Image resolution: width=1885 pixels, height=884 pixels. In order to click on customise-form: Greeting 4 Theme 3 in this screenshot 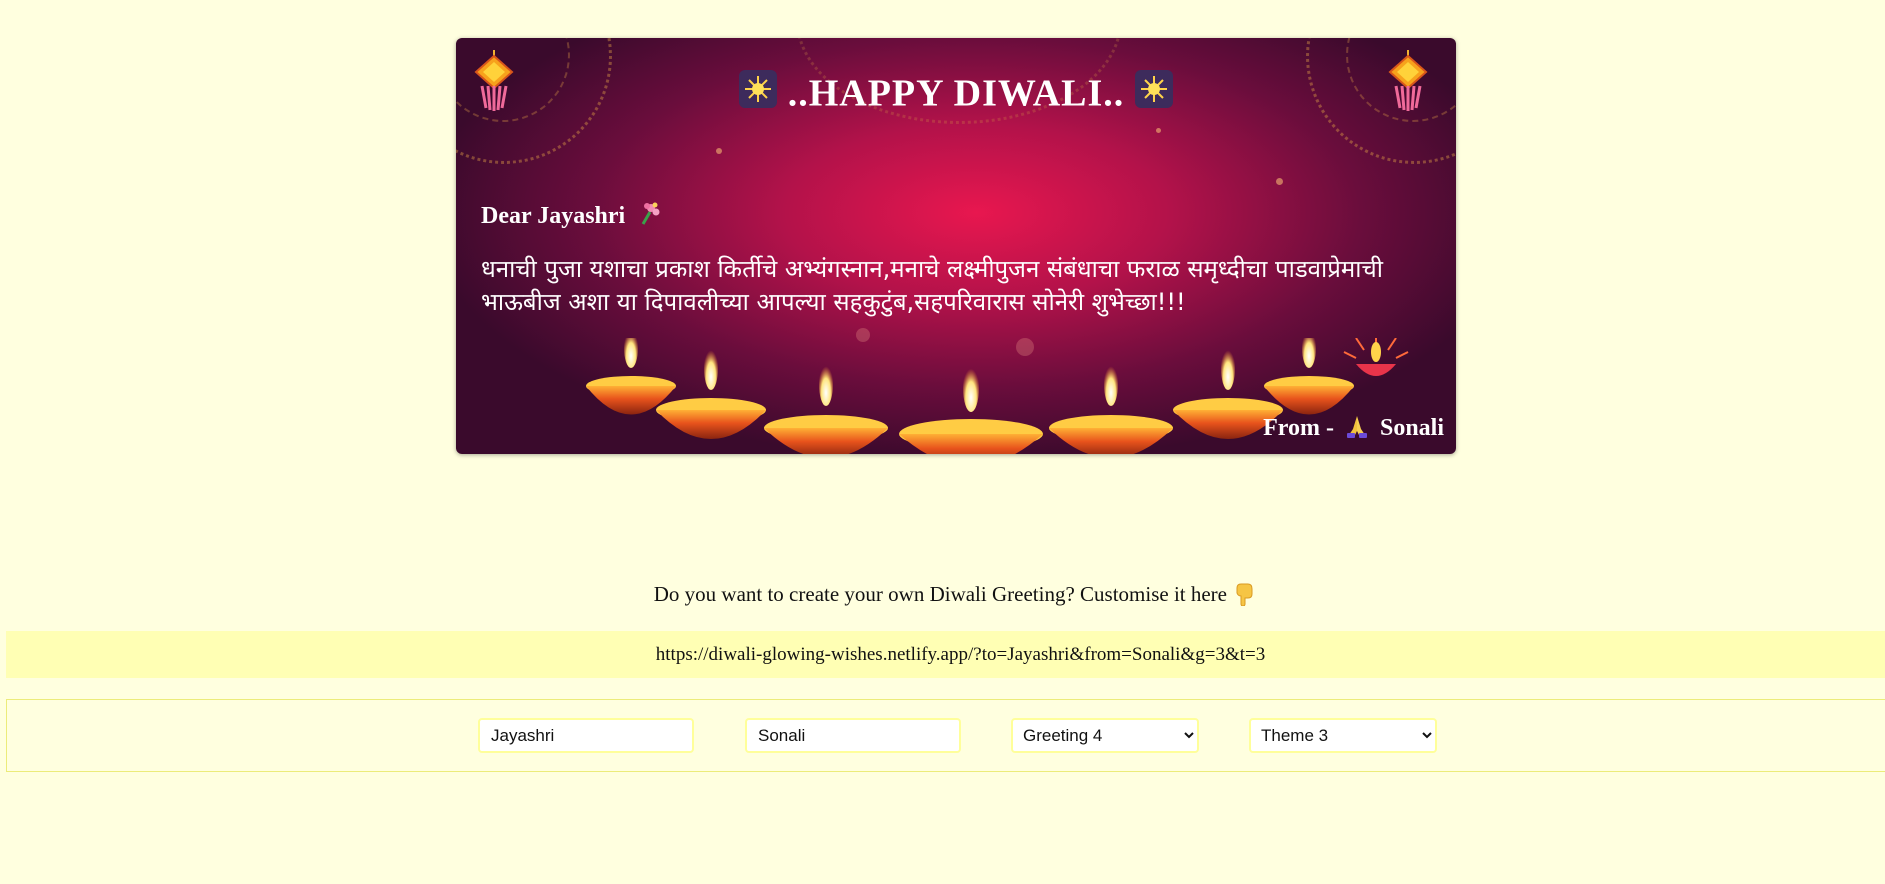, I will do `click(945, 735)`.